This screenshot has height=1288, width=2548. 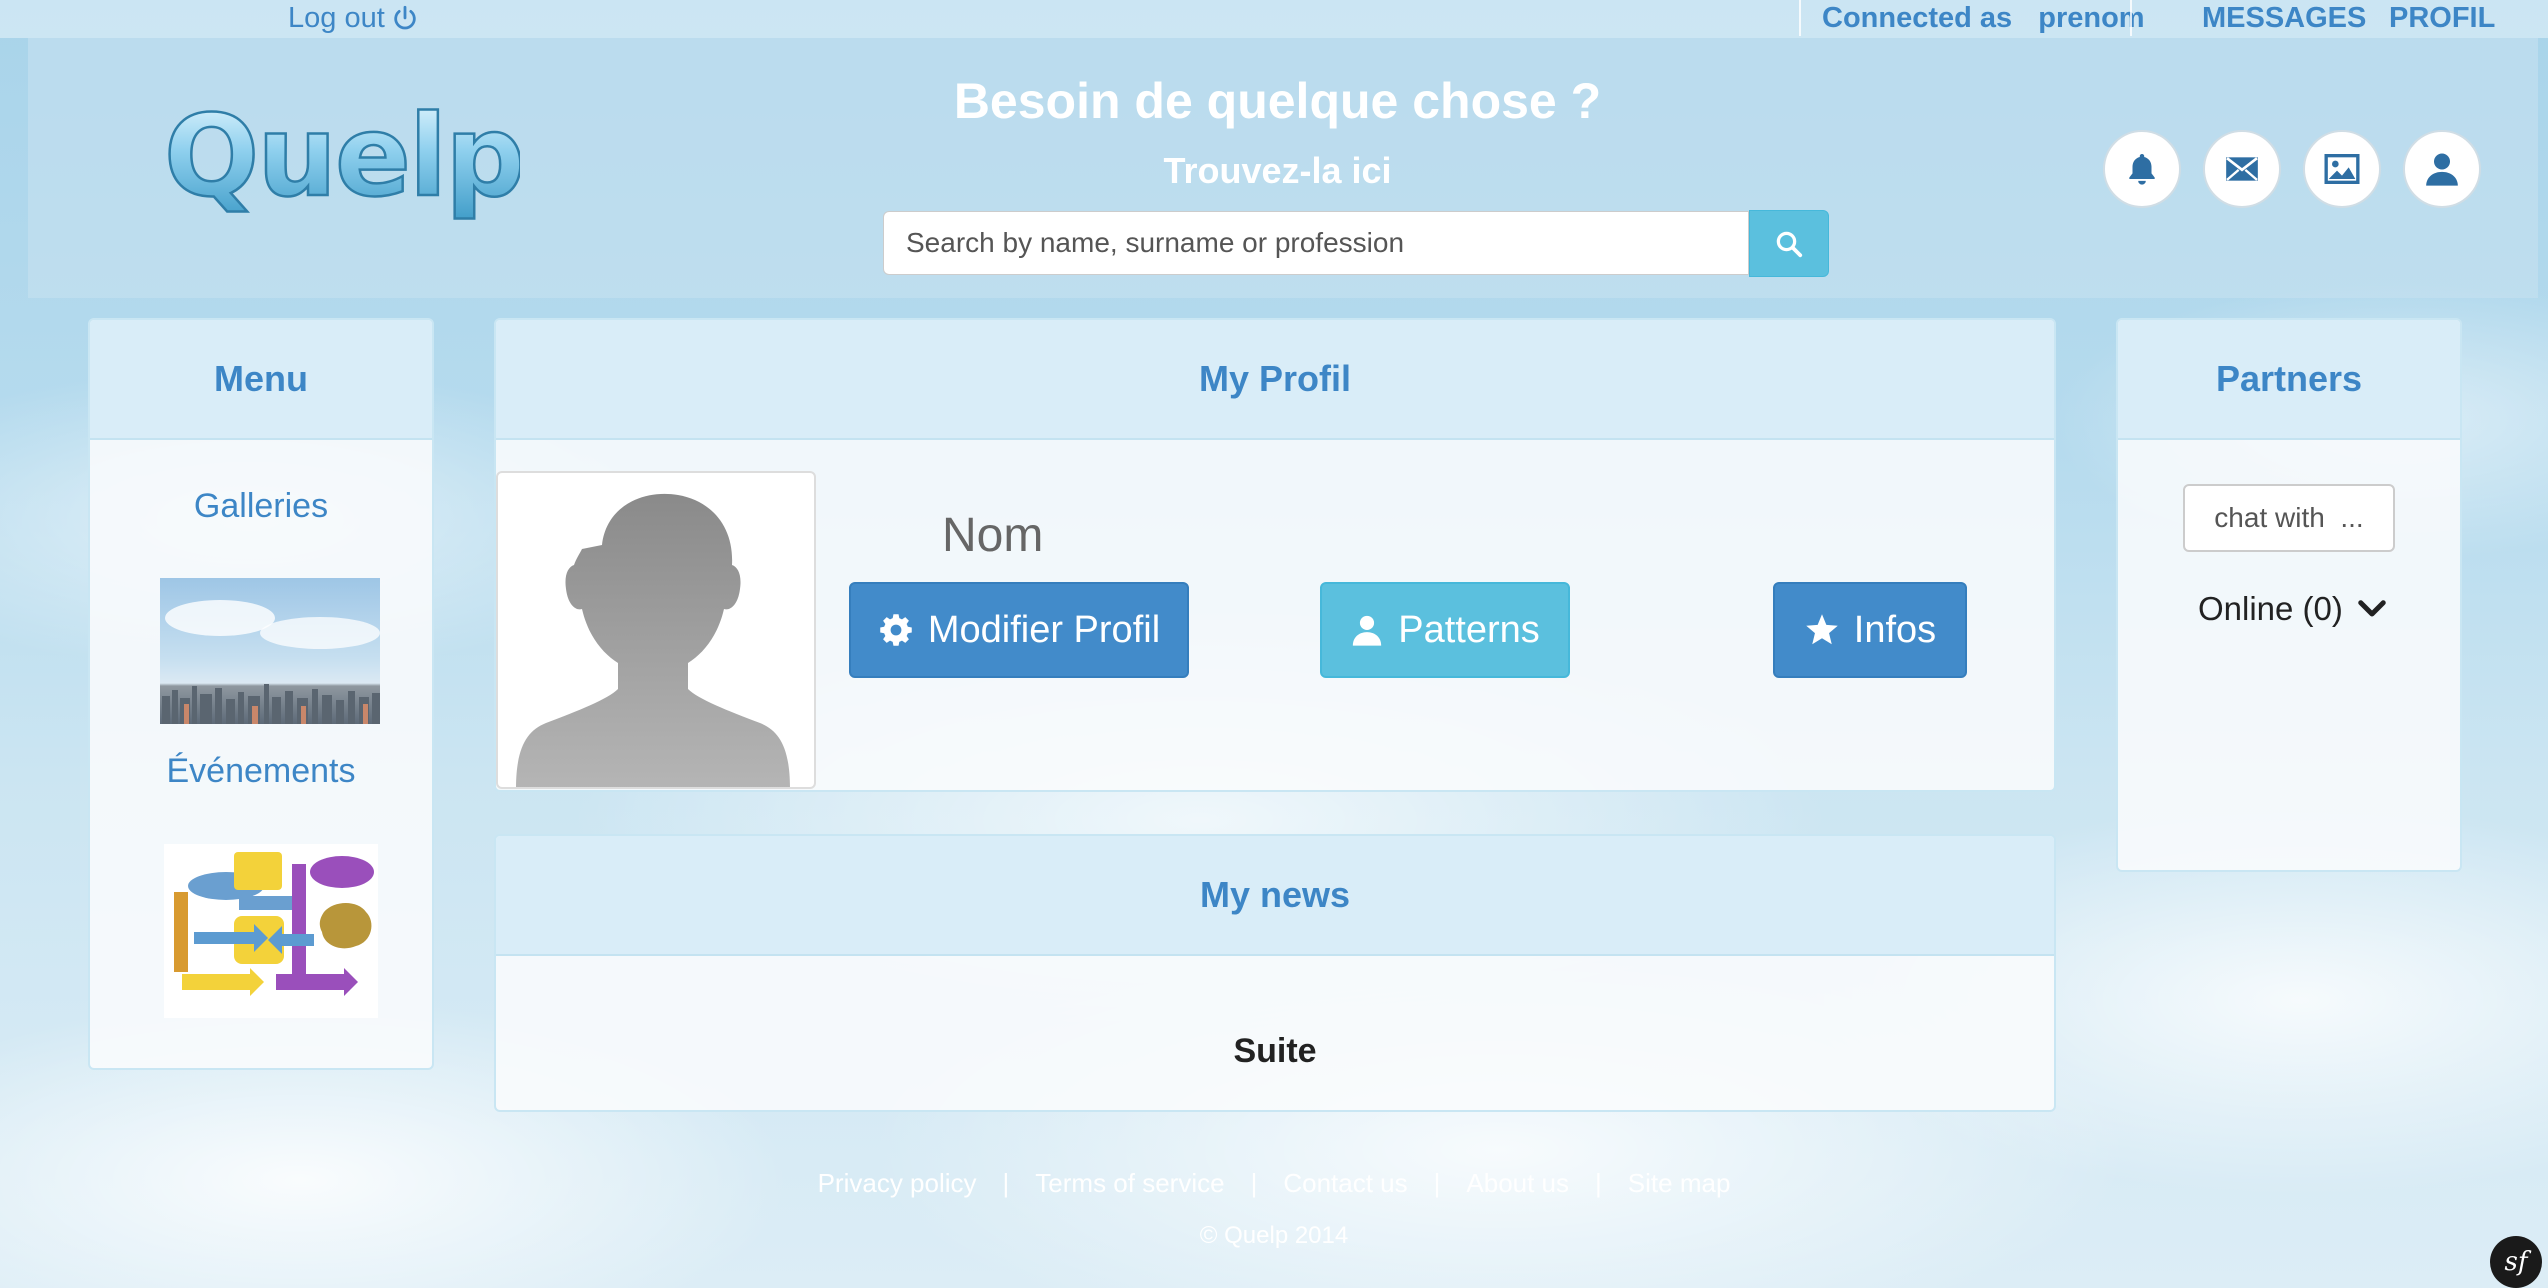 What do you see at coordinates (897, 1183) in the screenshot?
I see `privacy-policy-link: Privacy policy` at bounding box center [897, 1183].